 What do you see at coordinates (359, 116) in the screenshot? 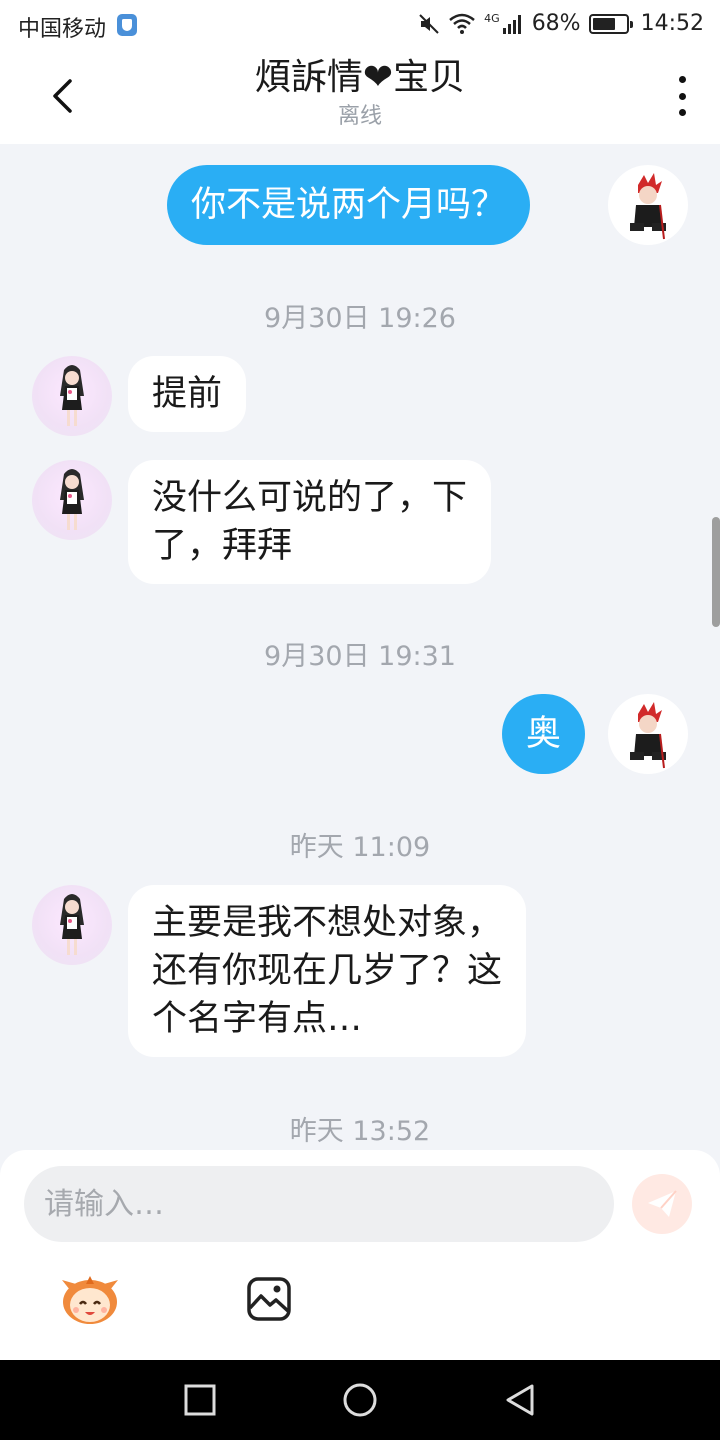
I see `online-status: 离线` at bounding box center [359, 116].